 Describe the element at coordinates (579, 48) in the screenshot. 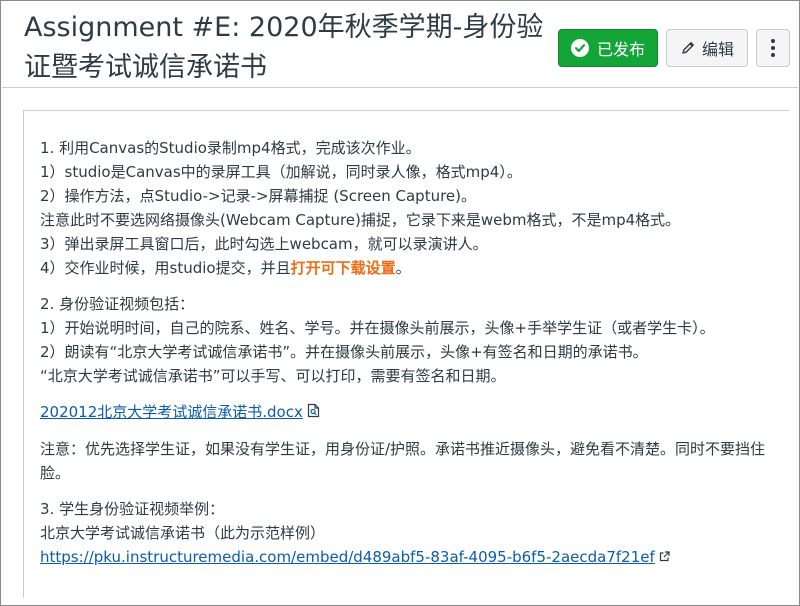

I see `check-circle-icon` at that location.